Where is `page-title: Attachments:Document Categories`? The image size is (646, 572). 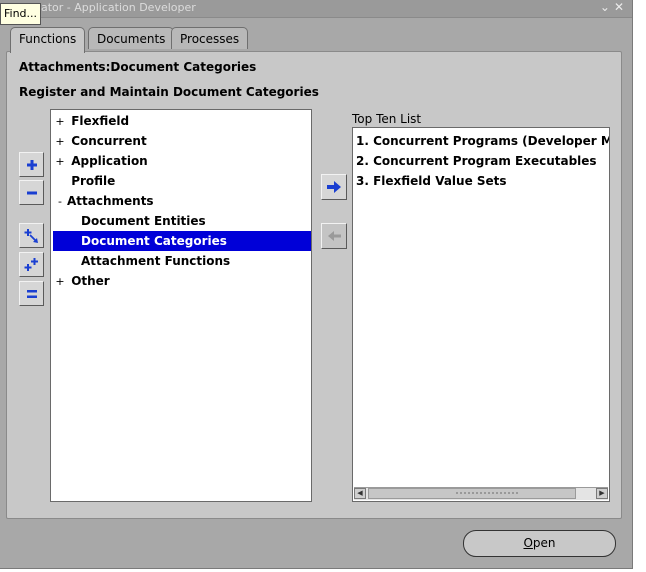 page-title: Attachments:Document Categories is located at coordinates (138, 67).